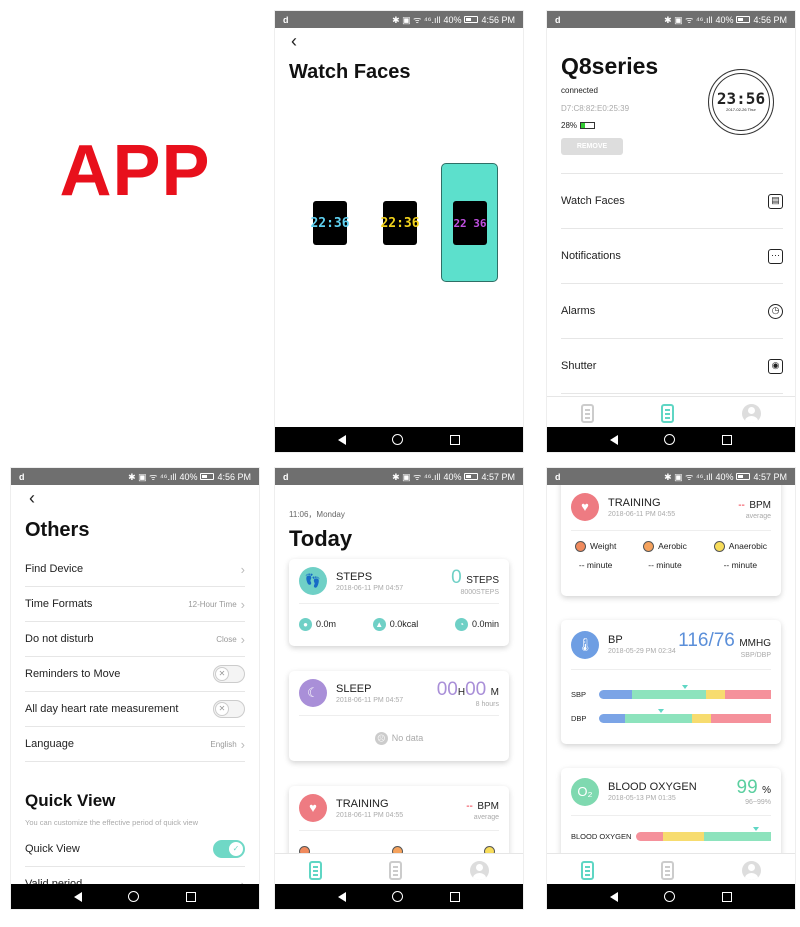  I want to click on bp-sub: SBP/DBP, so click(755, 655).